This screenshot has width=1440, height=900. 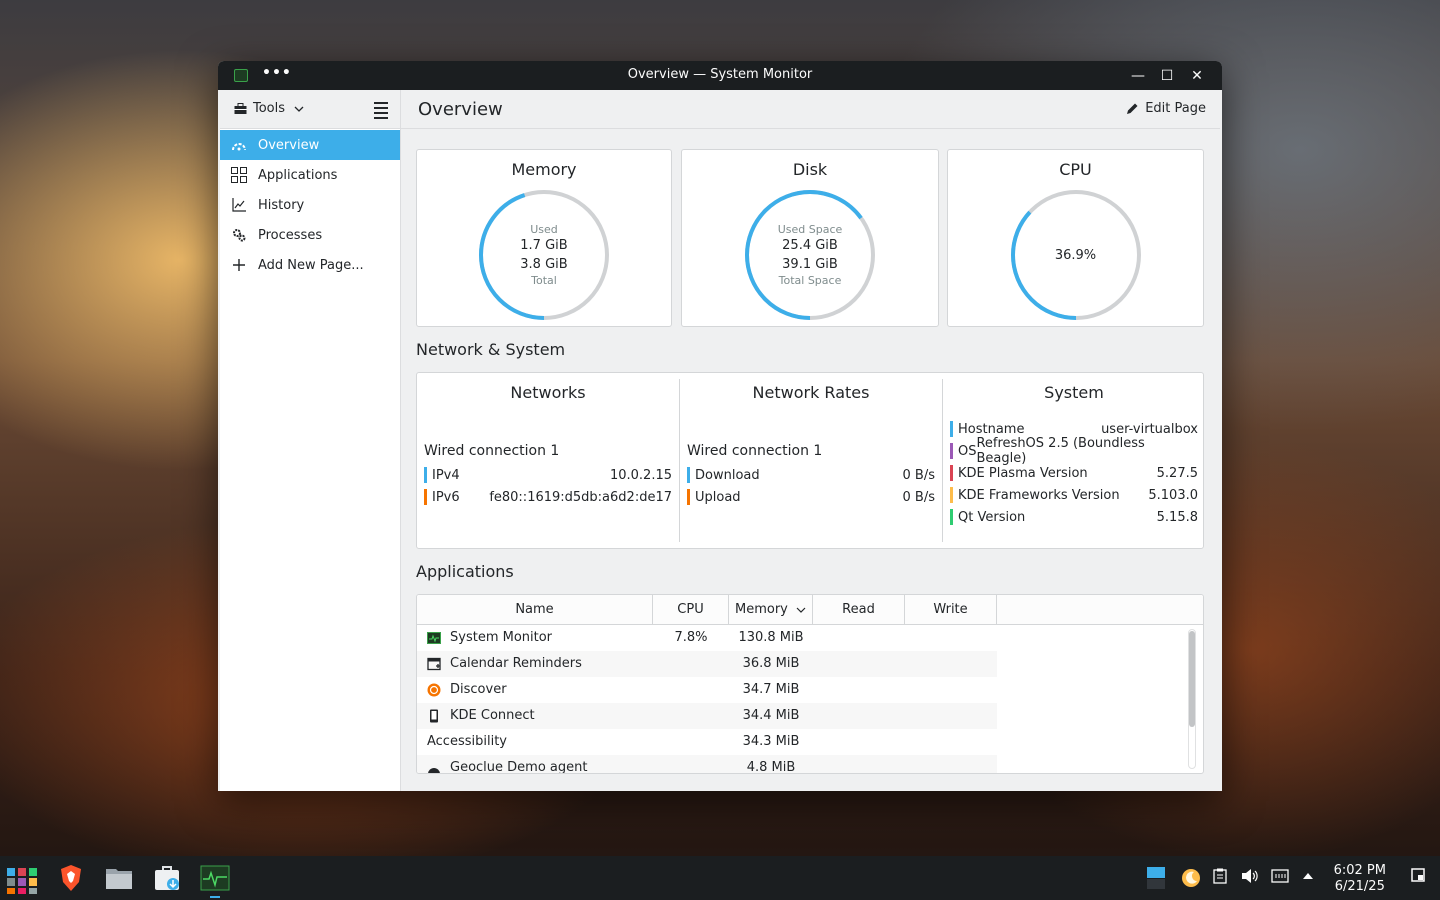 I want to click on tools-menu-button: Tools, so click(x=269, y=108).